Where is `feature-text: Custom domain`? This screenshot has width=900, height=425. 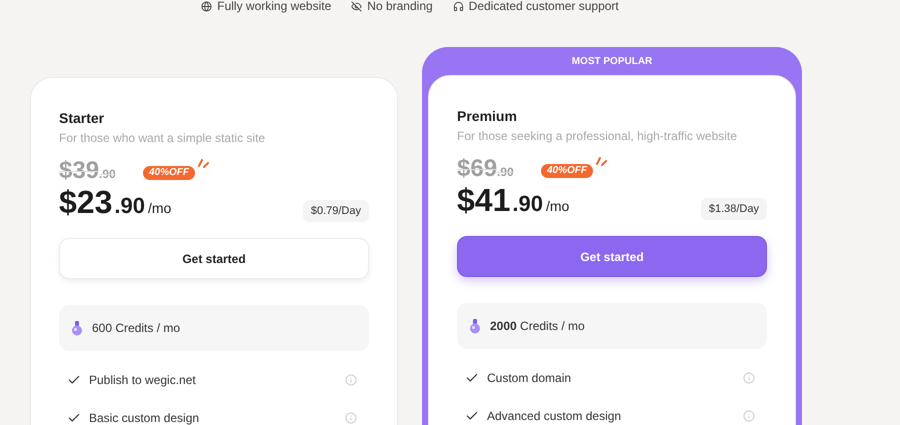 feature-text: Custom domain is located at coordinates (529, 378).